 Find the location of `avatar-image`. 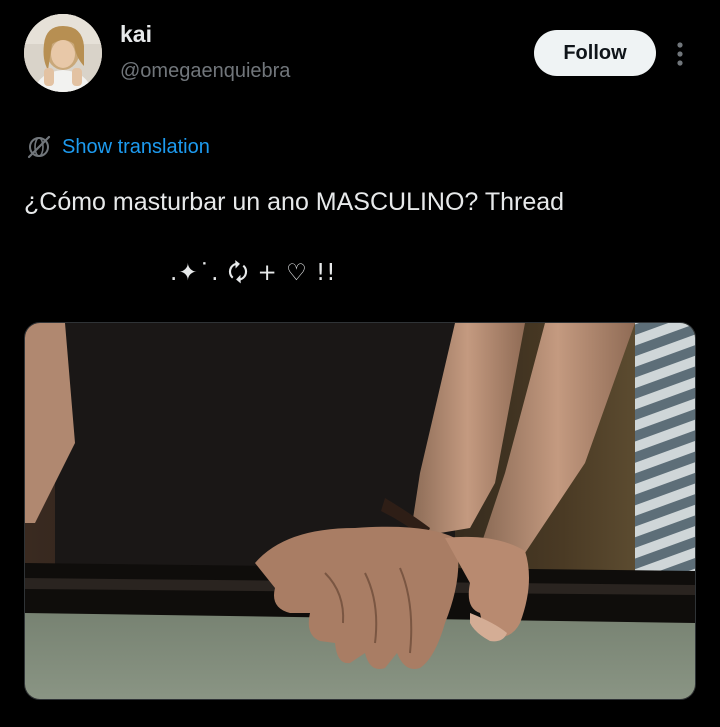

avatar-image is located at coordinates (63, 53).